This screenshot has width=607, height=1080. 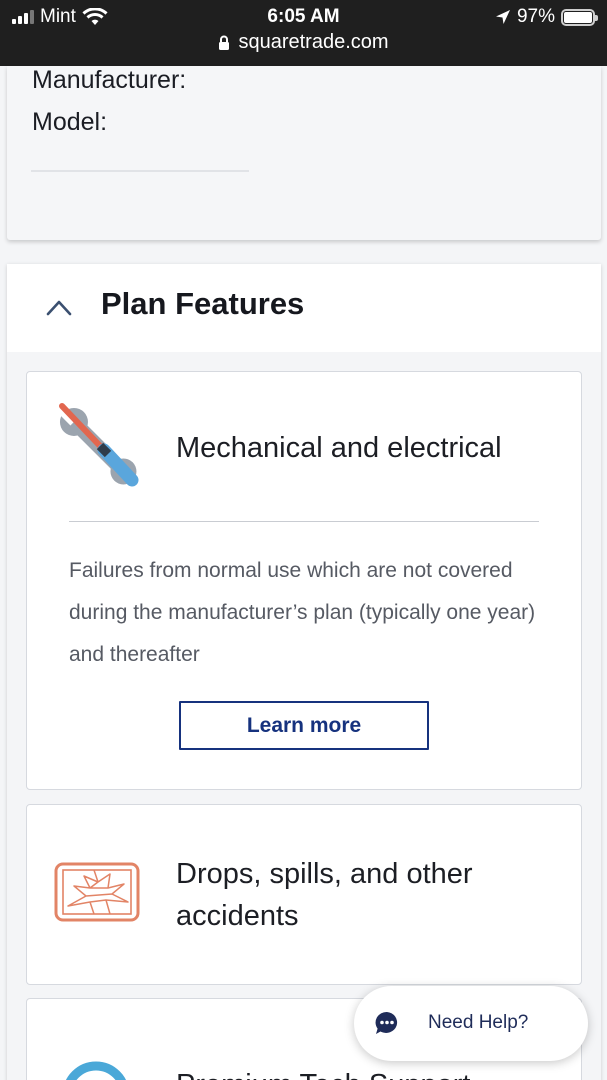 What do you see at coordinates (203, 303) in the screenshot?
I see `plan-features-title: Plan Features` at bounding box center [203, 303].